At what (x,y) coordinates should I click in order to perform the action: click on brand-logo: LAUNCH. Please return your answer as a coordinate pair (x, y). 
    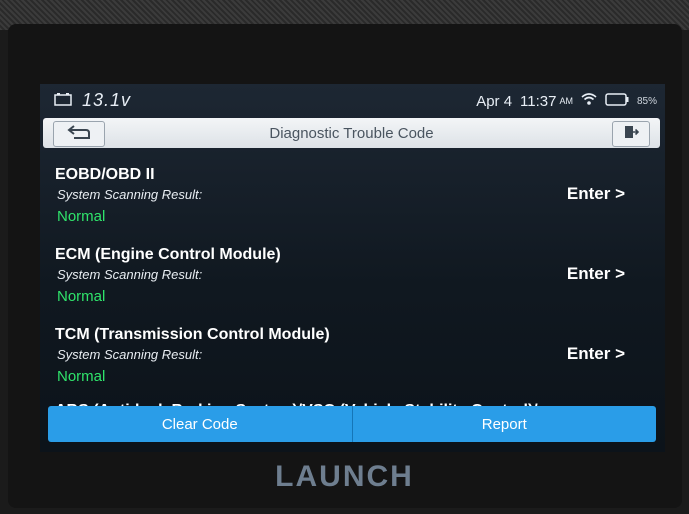
    Looking at the image, I should click on (344, 476).